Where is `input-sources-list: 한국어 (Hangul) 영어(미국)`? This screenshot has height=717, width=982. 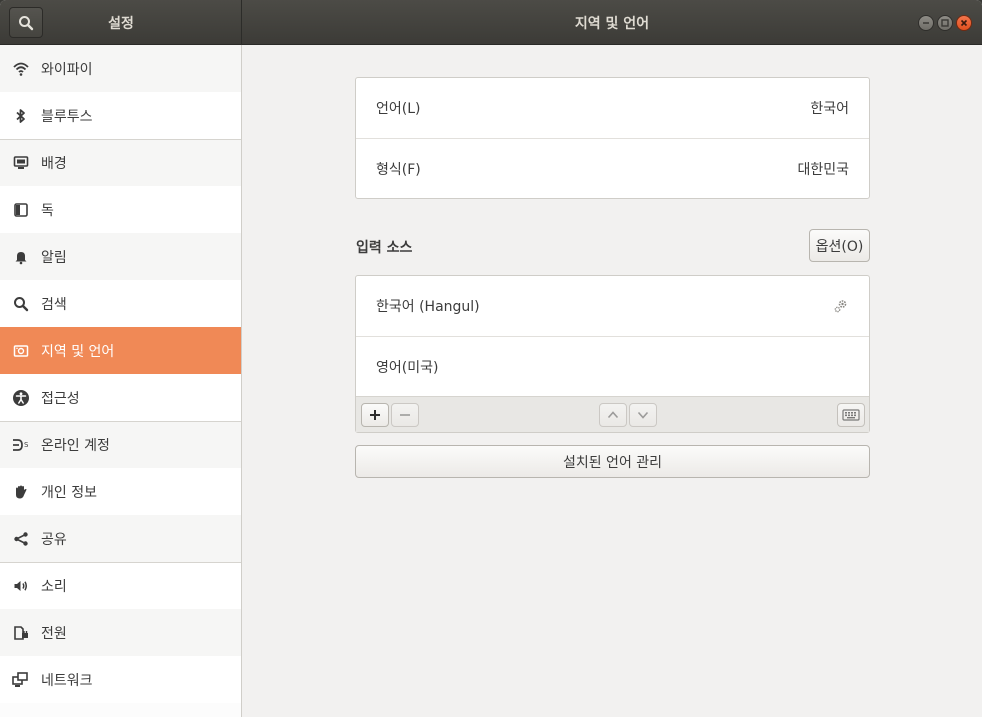 input-sources-list: 한국어 (Hangul) 영어(미국) is located at coordinates (612, 354).